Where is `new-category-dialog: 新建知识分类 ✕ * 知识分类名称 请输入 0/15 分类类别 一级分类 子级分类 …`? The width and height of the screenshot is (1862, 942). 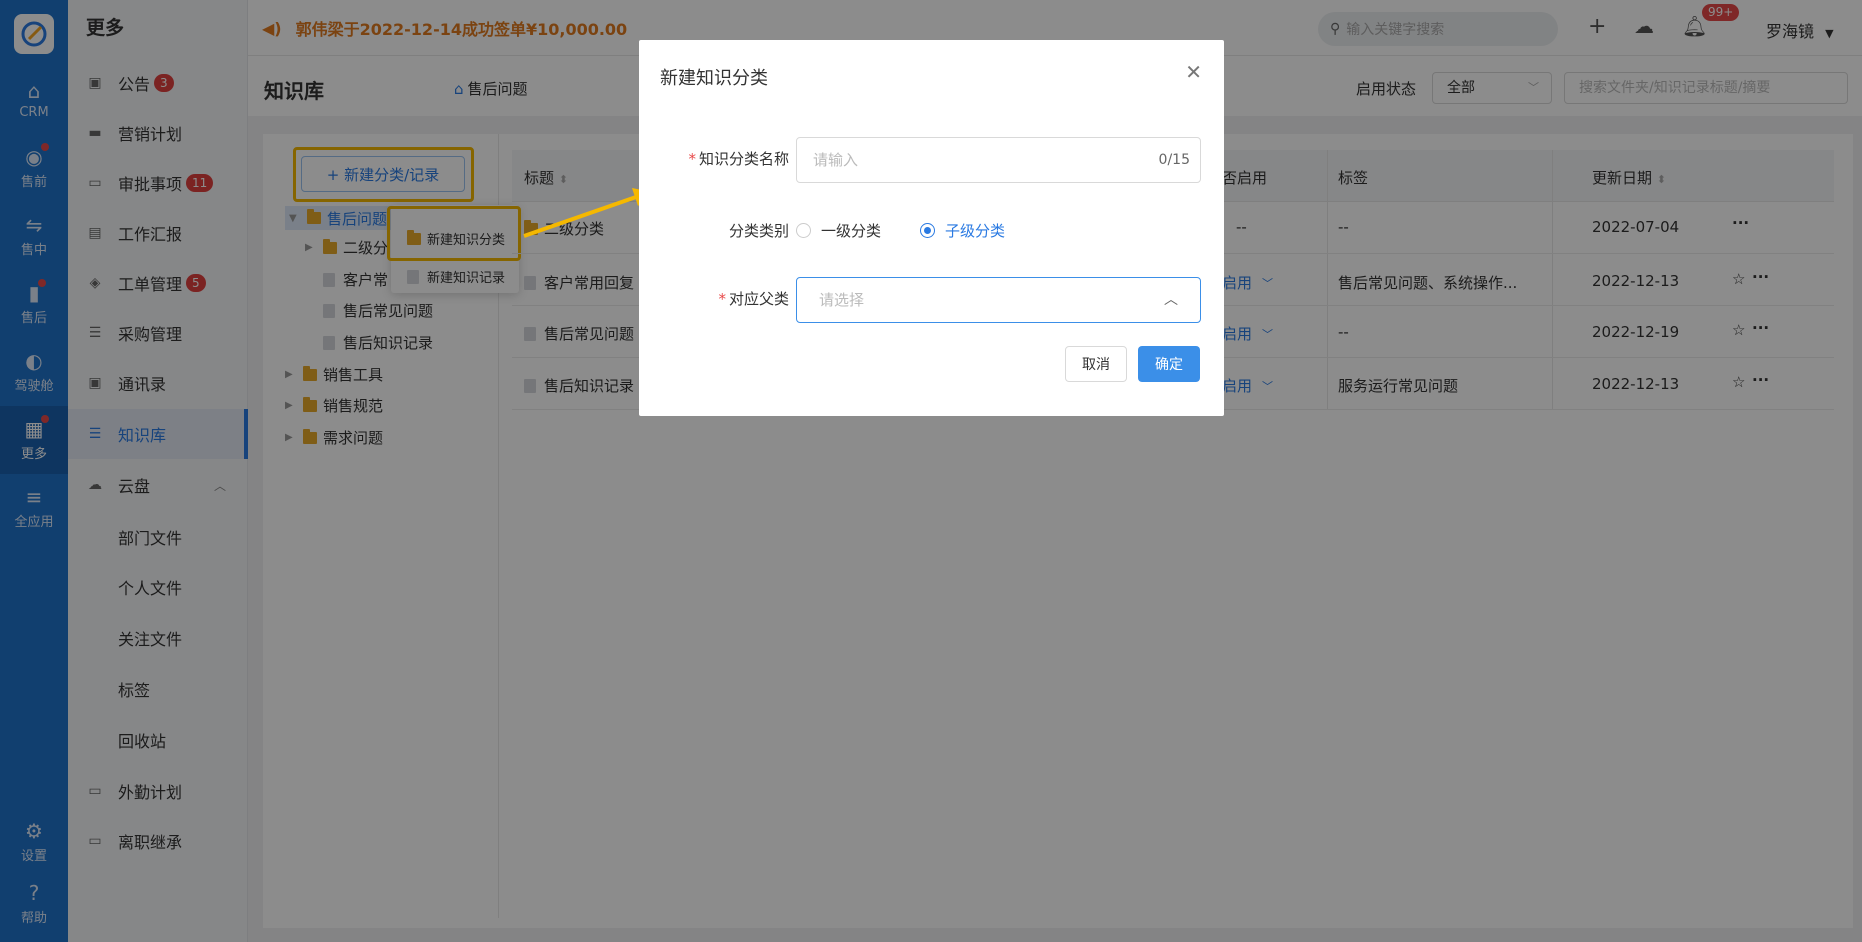
new-category-dialog: 新建知识分类 ✕ * 知识分类名称 请输入 0/15 分类类别 一级分类 子级分类 … is located at coordinates (931, 228).